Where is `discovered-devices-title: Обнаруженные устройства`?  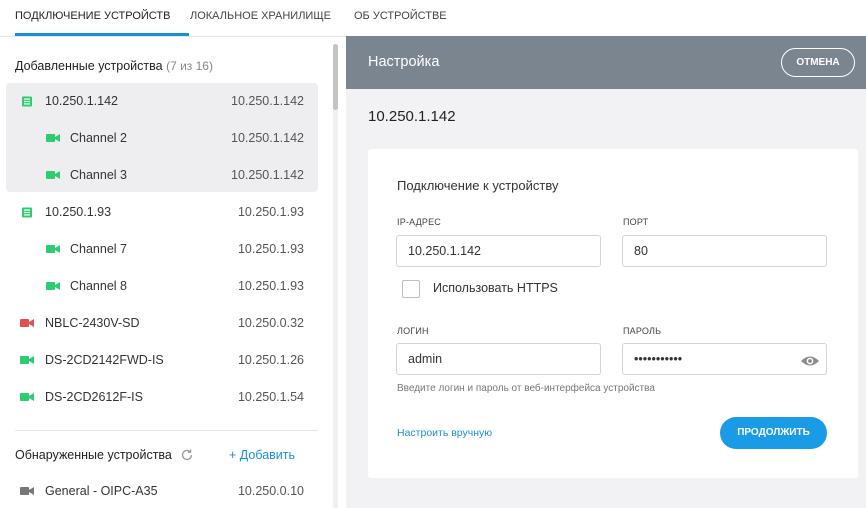
discovered-devices-title: Обнаруженные устройства is located at coordinates (93, 455).